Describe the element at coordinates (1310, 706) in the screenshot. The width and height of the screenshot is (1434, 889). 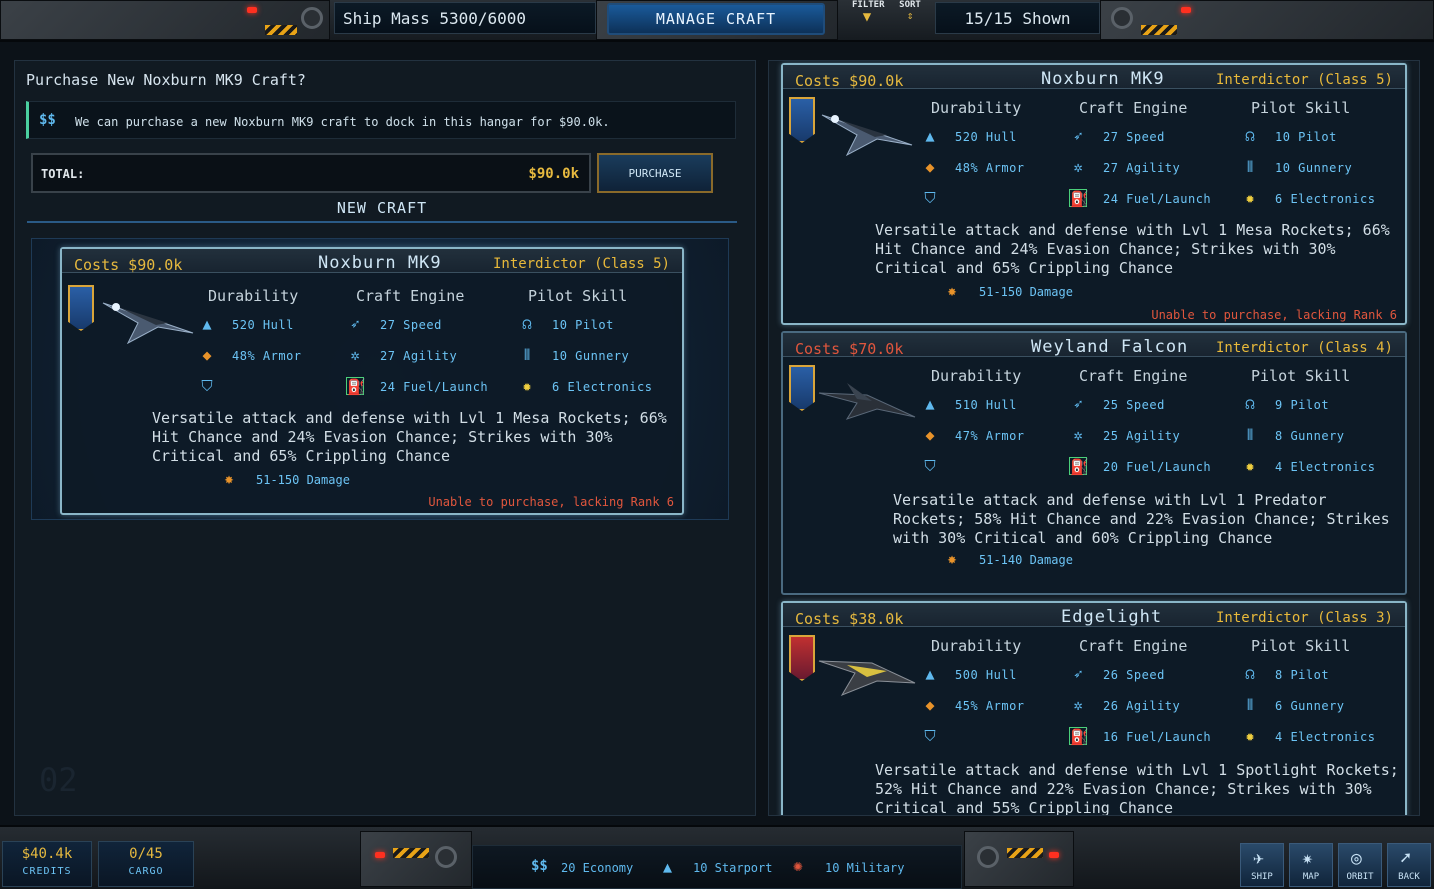
I see `gunnery-stat: 6 Gunnery` at that location.